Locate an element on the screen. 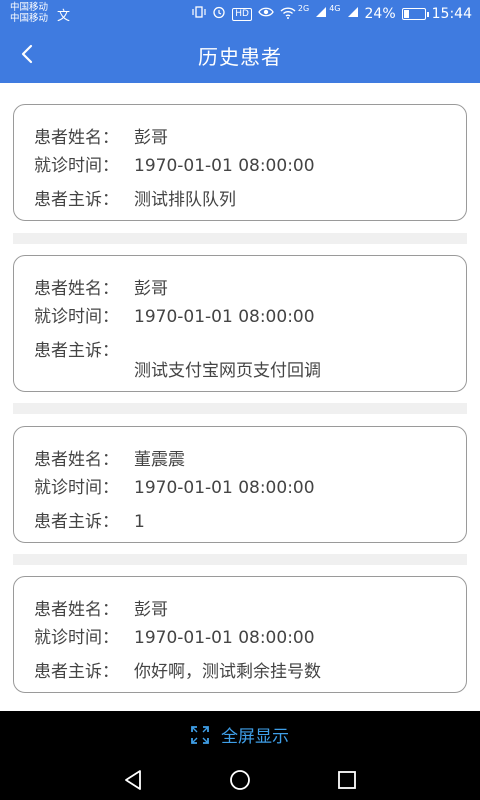 This screenshot has height=800, width=480. complaint: 测试支付宝网页支付回调 is located at coordinates (227, 371).